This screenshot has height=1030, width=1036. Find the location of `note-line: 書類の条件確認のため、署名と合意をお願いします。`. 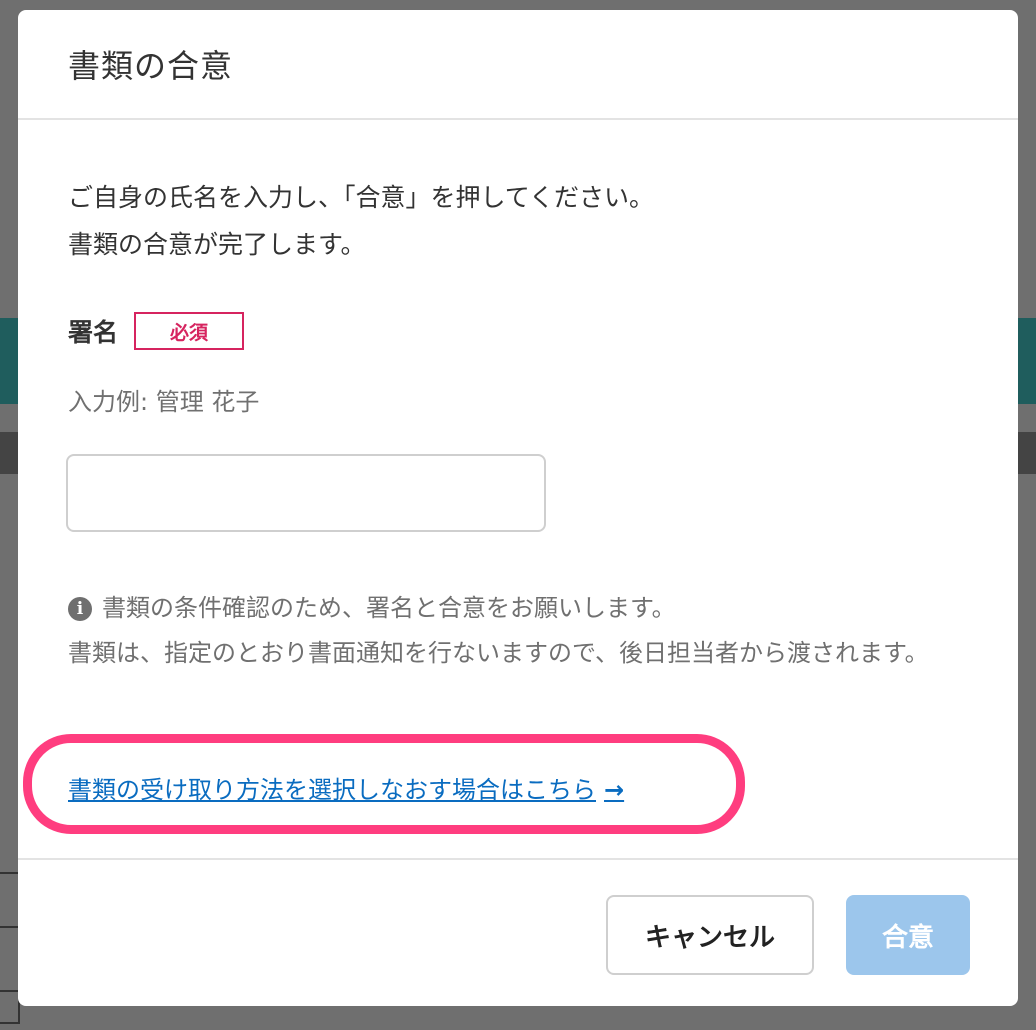

note-line: 書類の条件確認のため、署名と合意をお願いします。 is located at coordinates (389, 608).